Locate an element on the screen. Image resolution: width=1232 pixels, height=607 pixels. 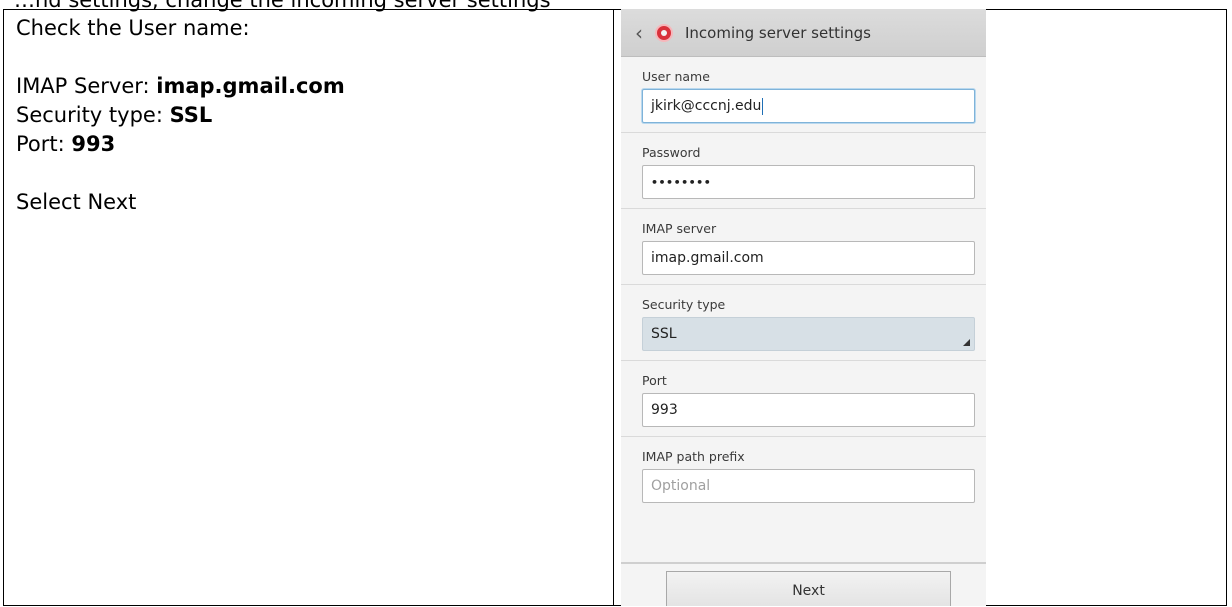
text-caret is located at coordinates (763, 106).